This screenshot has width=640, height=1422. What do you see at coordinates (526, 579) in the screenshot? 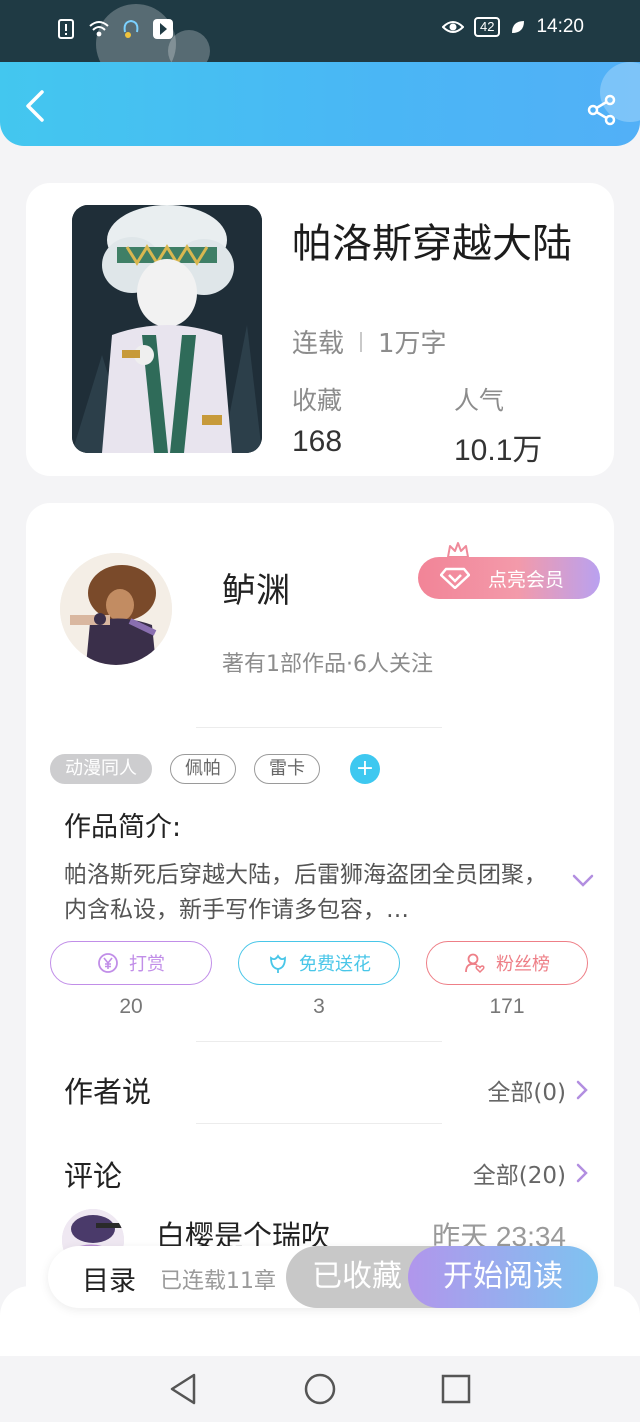
I see `member-button-label: 点亮会员` at bounding box center [526, 579].